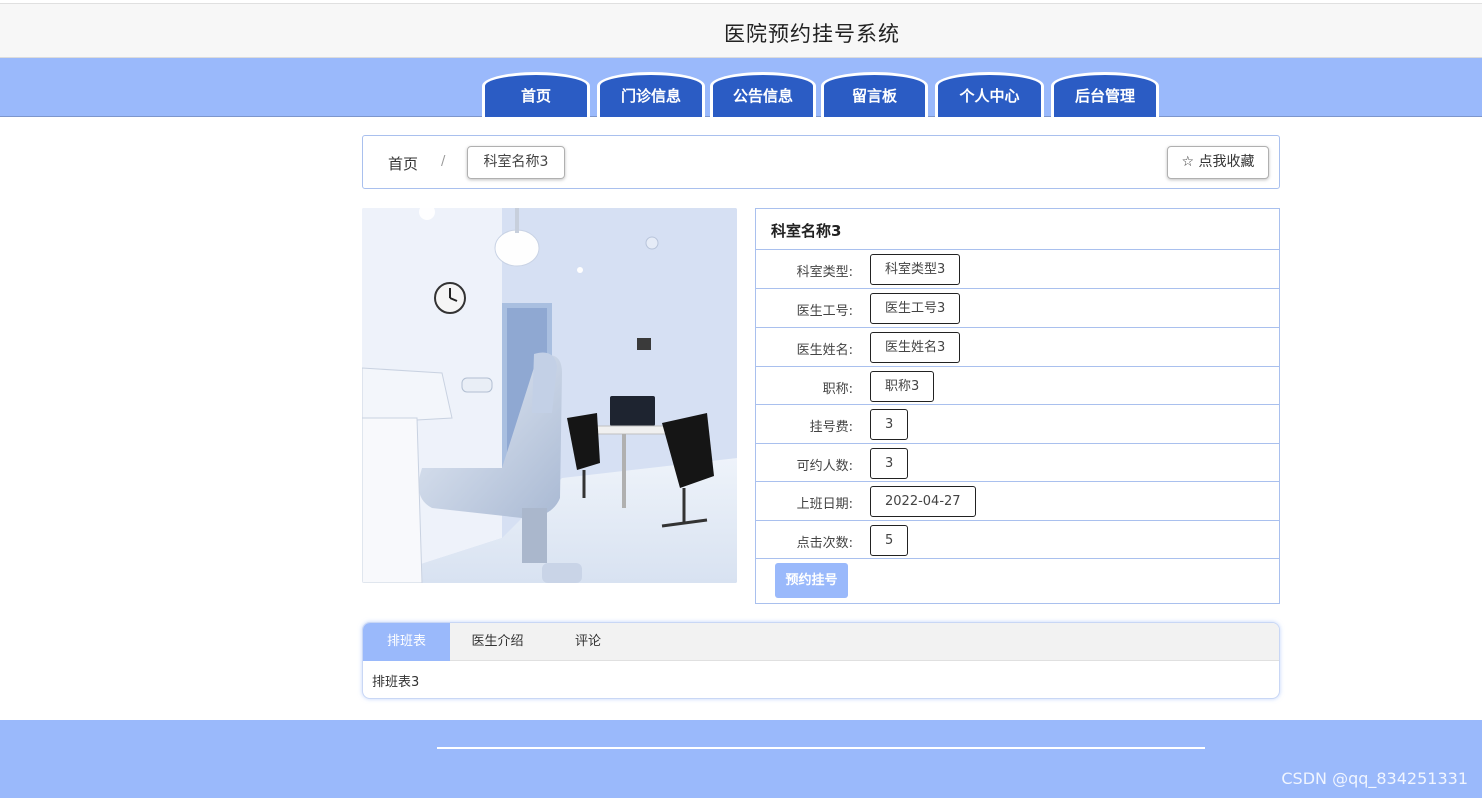  What do you see at coordinates (516, 162) in the screenshot?
I see `breadcrumb-current: 科室名称3` at bounding box center [516, 162].